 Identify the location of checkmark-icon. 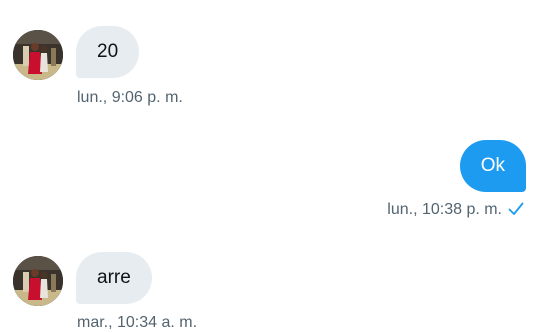
(516, 211).